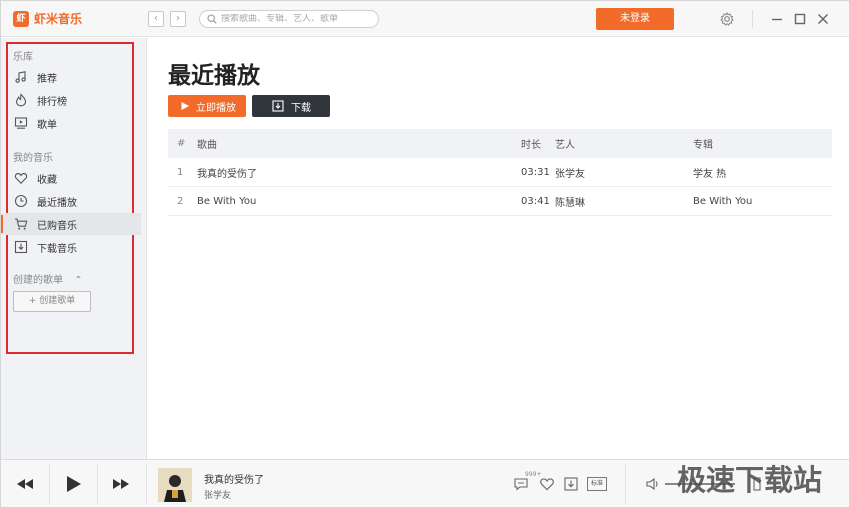  I want to click on page-title: 最近播放, so click(214, 76).